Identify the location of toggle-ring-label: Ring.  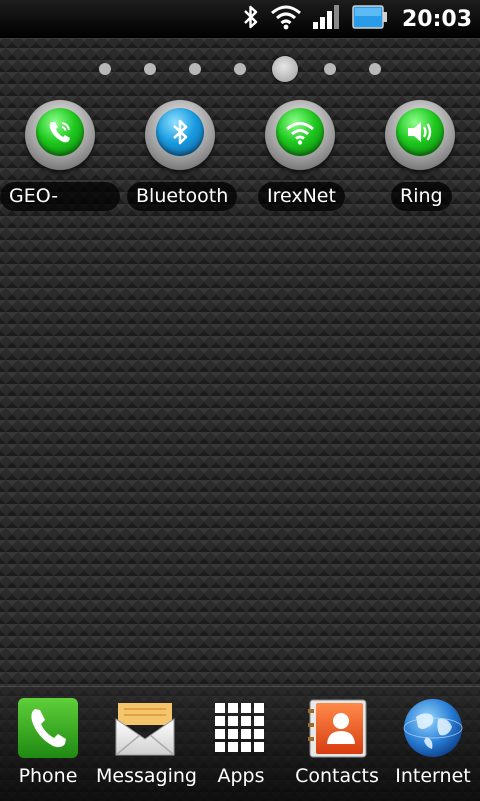
(421, 196).